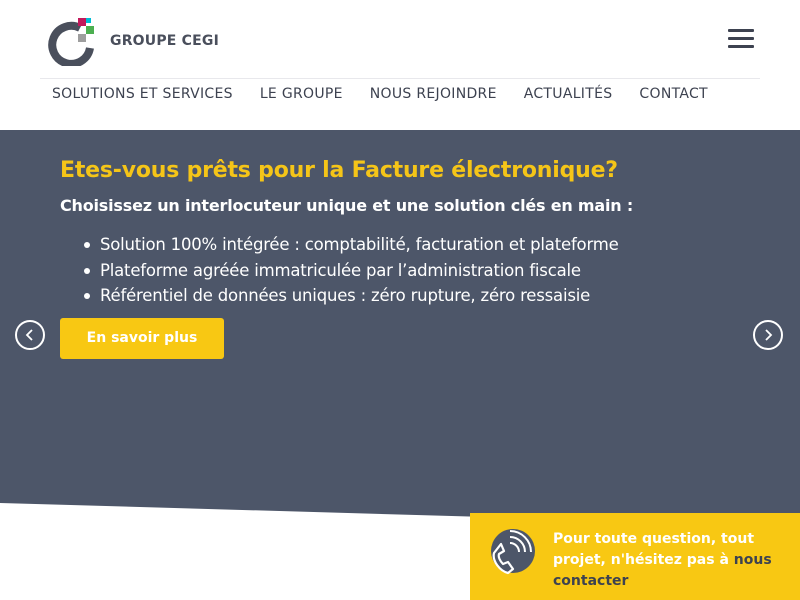  What do you see at coordinates (301, 94) in the screenshot?
I see `nav-item-groupe: LE GROUPE` at bounding box center [301, 94].